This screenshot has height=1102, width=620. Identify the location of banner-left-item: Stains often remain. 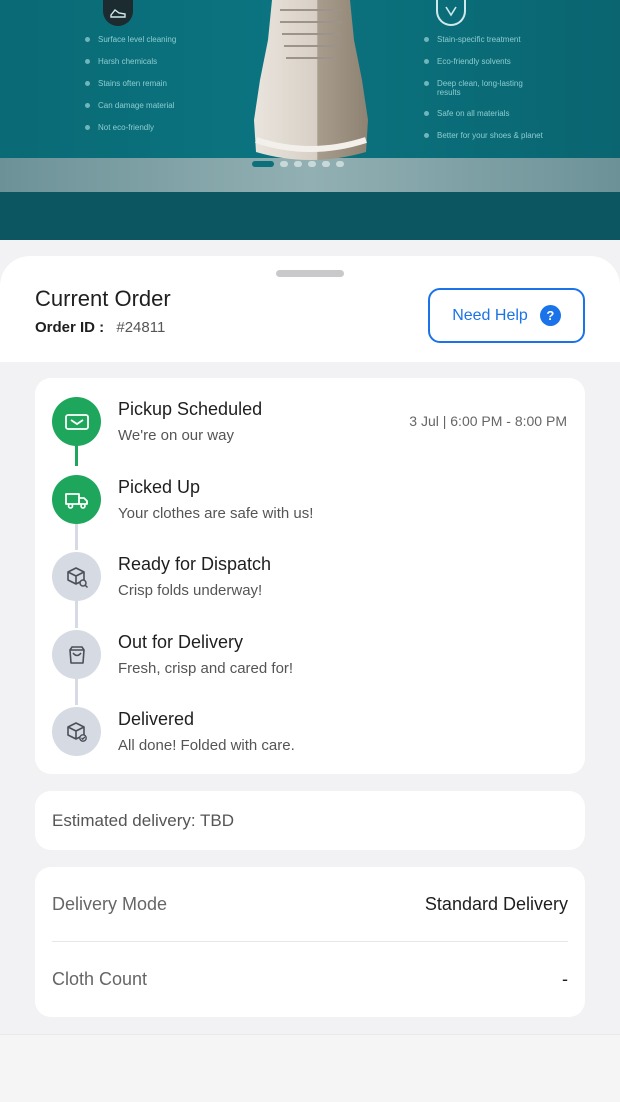
(130, 90).